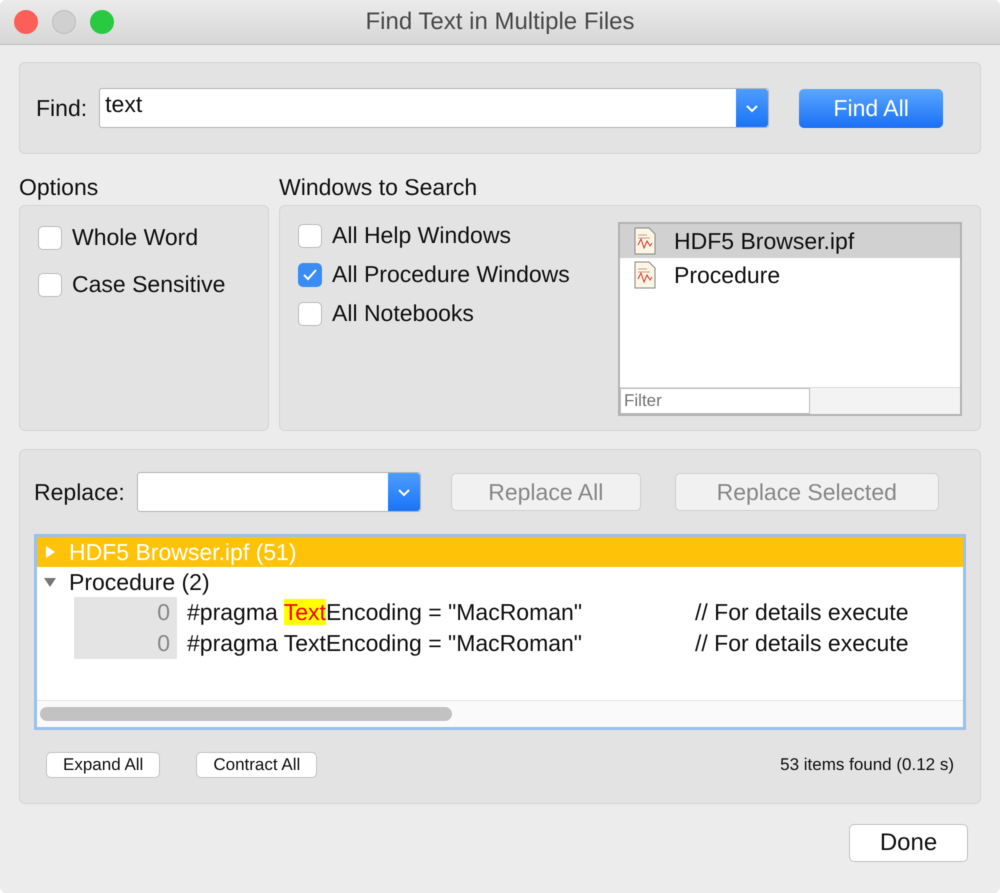 The image size is (1000, 893). Describe the element at coordinates (867, 765) in the screenshot. I see `status-text: 53 items found (0.12 s)` at that location.